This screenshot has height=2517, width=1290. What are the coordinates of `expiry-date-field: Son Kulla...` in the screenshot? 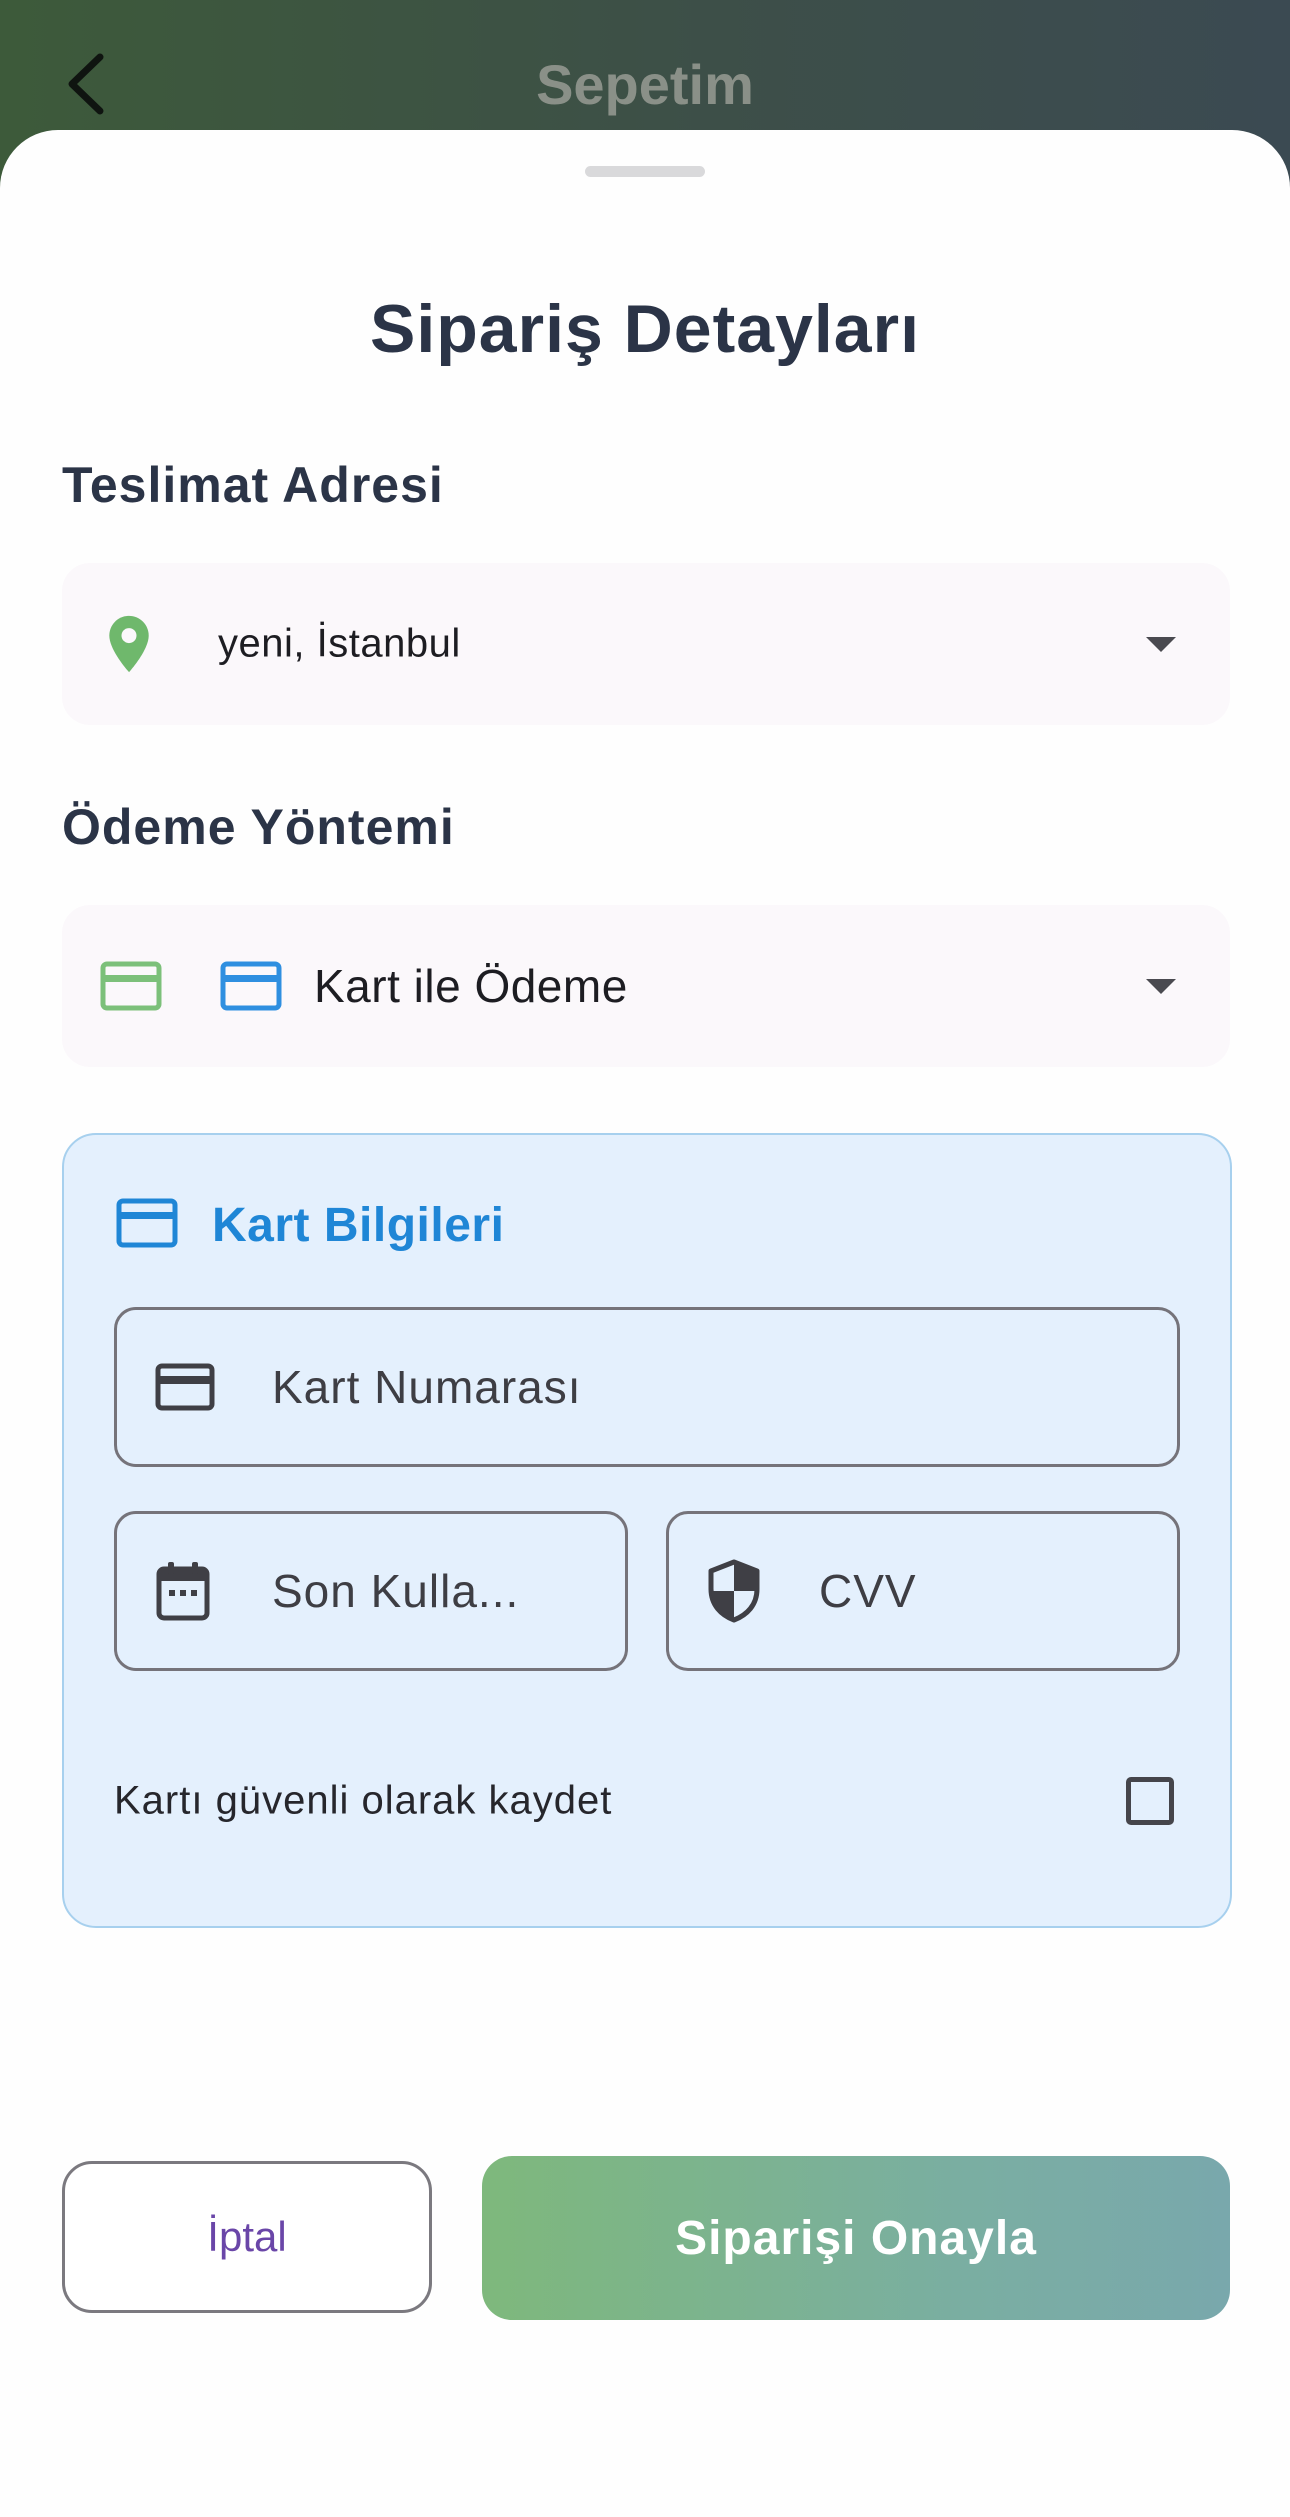 It's located at (371, 1591).